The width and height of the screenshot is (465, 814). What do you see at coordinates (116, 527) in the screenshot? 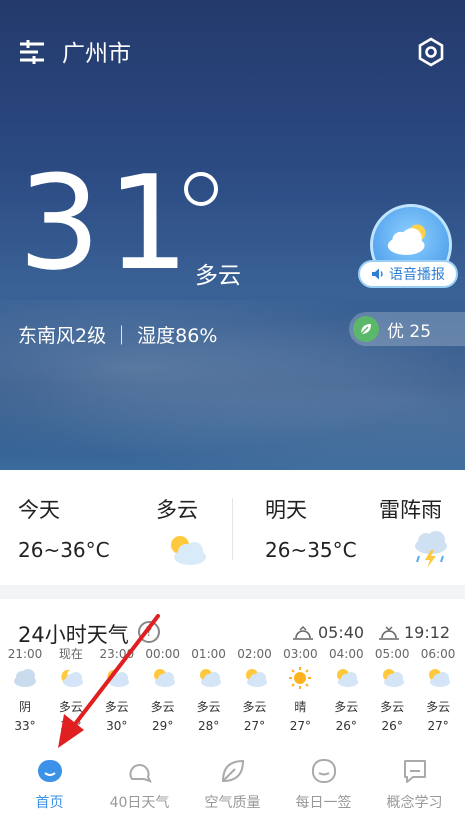
I see `today-card: 今天 多云 26~36°C` at bounding box center [116, 527].